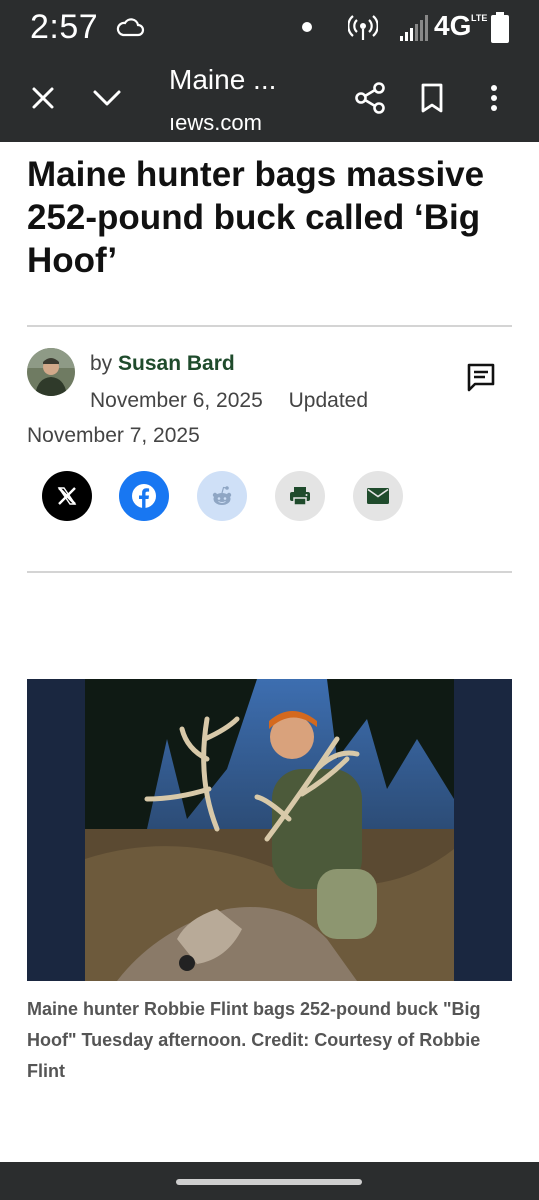 This screenshot has width=539, height=1200. What do you see at coordinates (269, 99) in the screenshot?
I see `browser-toolbar: Maine ... ıews.com` at bounding box center [269, 99].